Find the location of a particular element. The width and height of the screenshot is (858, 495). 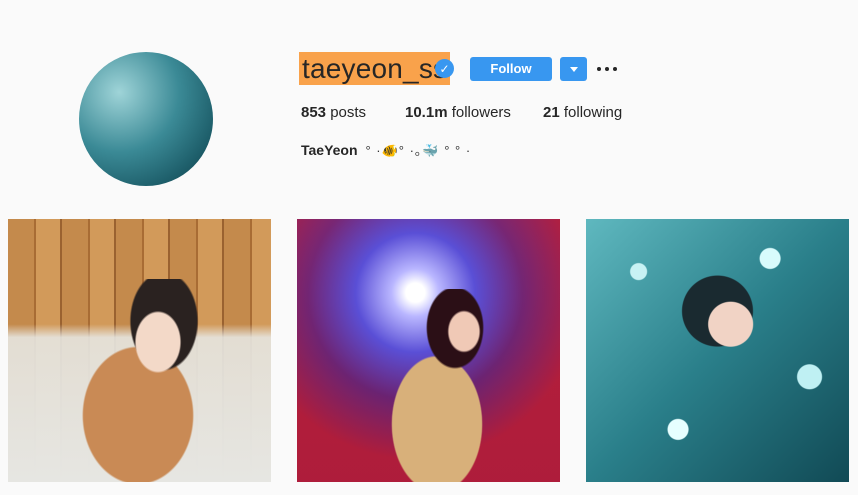

following-label: following is located at coordinates (593, 112).